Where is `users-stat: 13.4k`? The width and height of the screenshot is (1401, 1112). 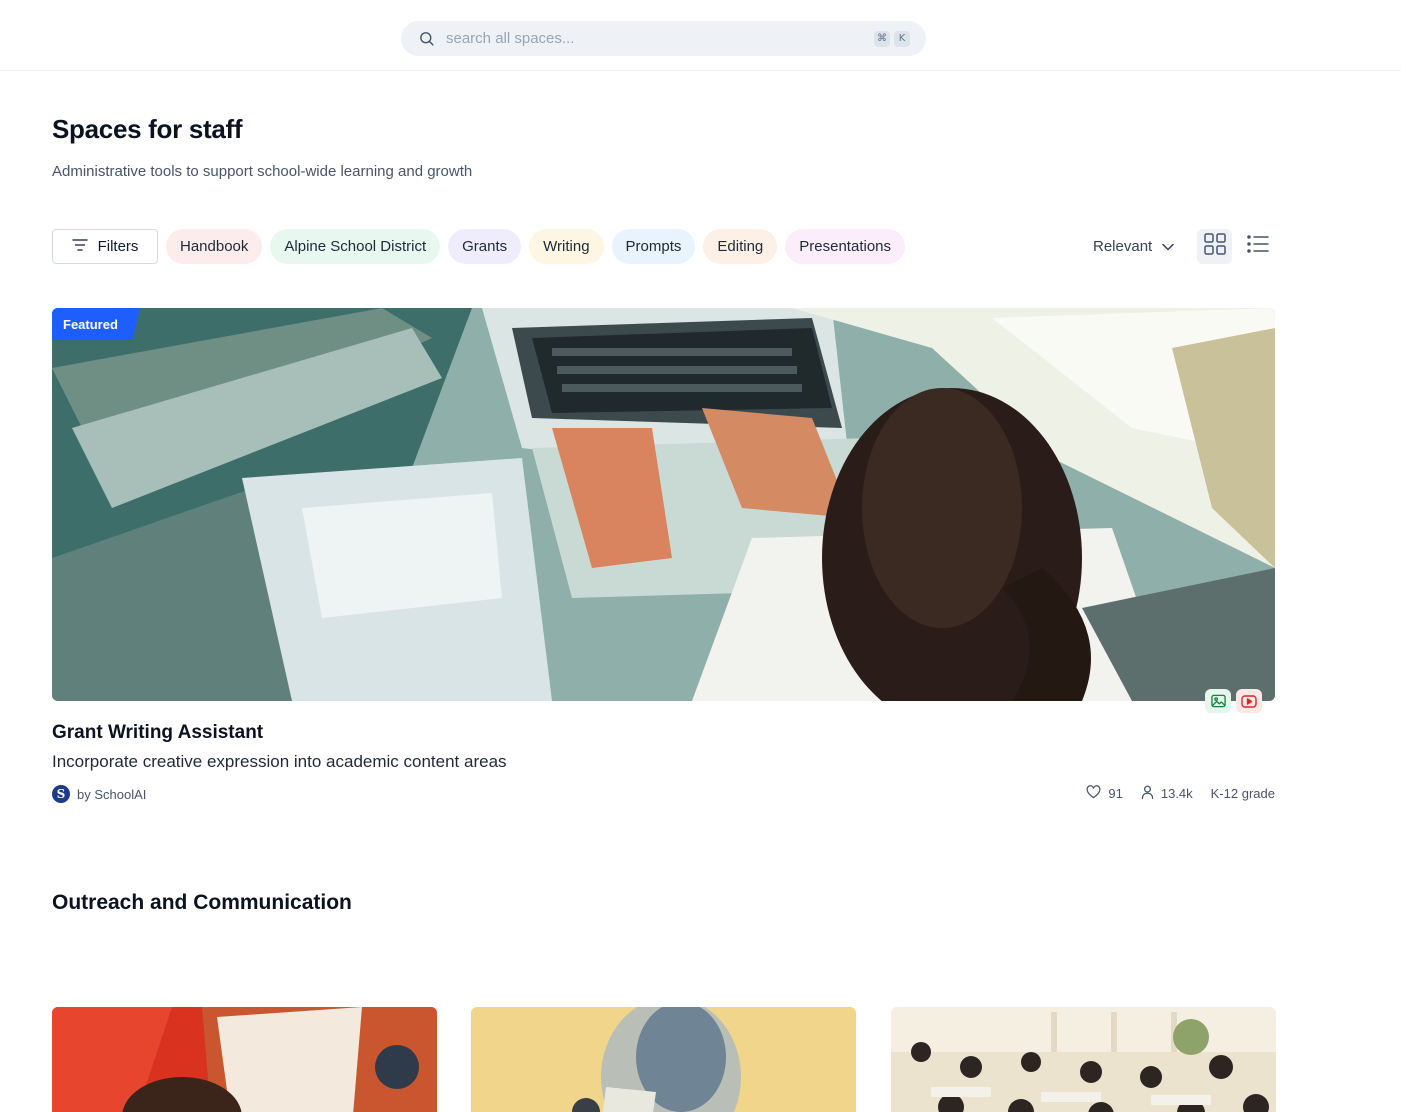
users-stat: 13.4k is located at coordinates (1167, 793).